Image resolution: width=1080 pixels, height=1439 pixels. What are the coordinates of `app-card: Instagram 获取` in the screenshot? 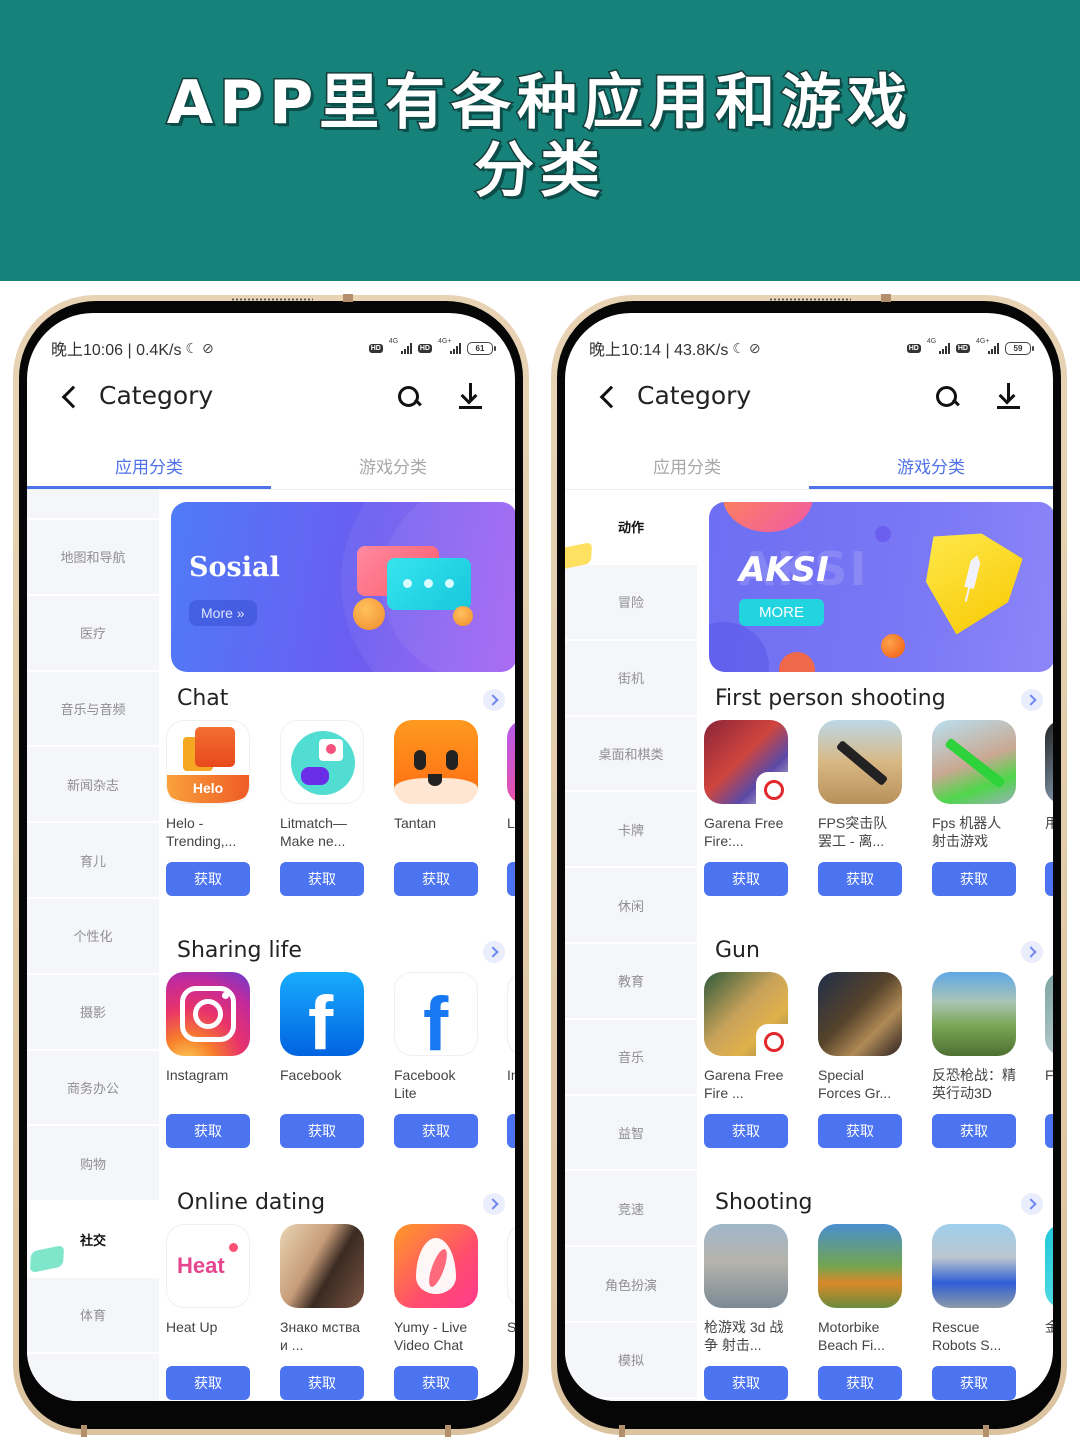 It's located at (208, 1060).